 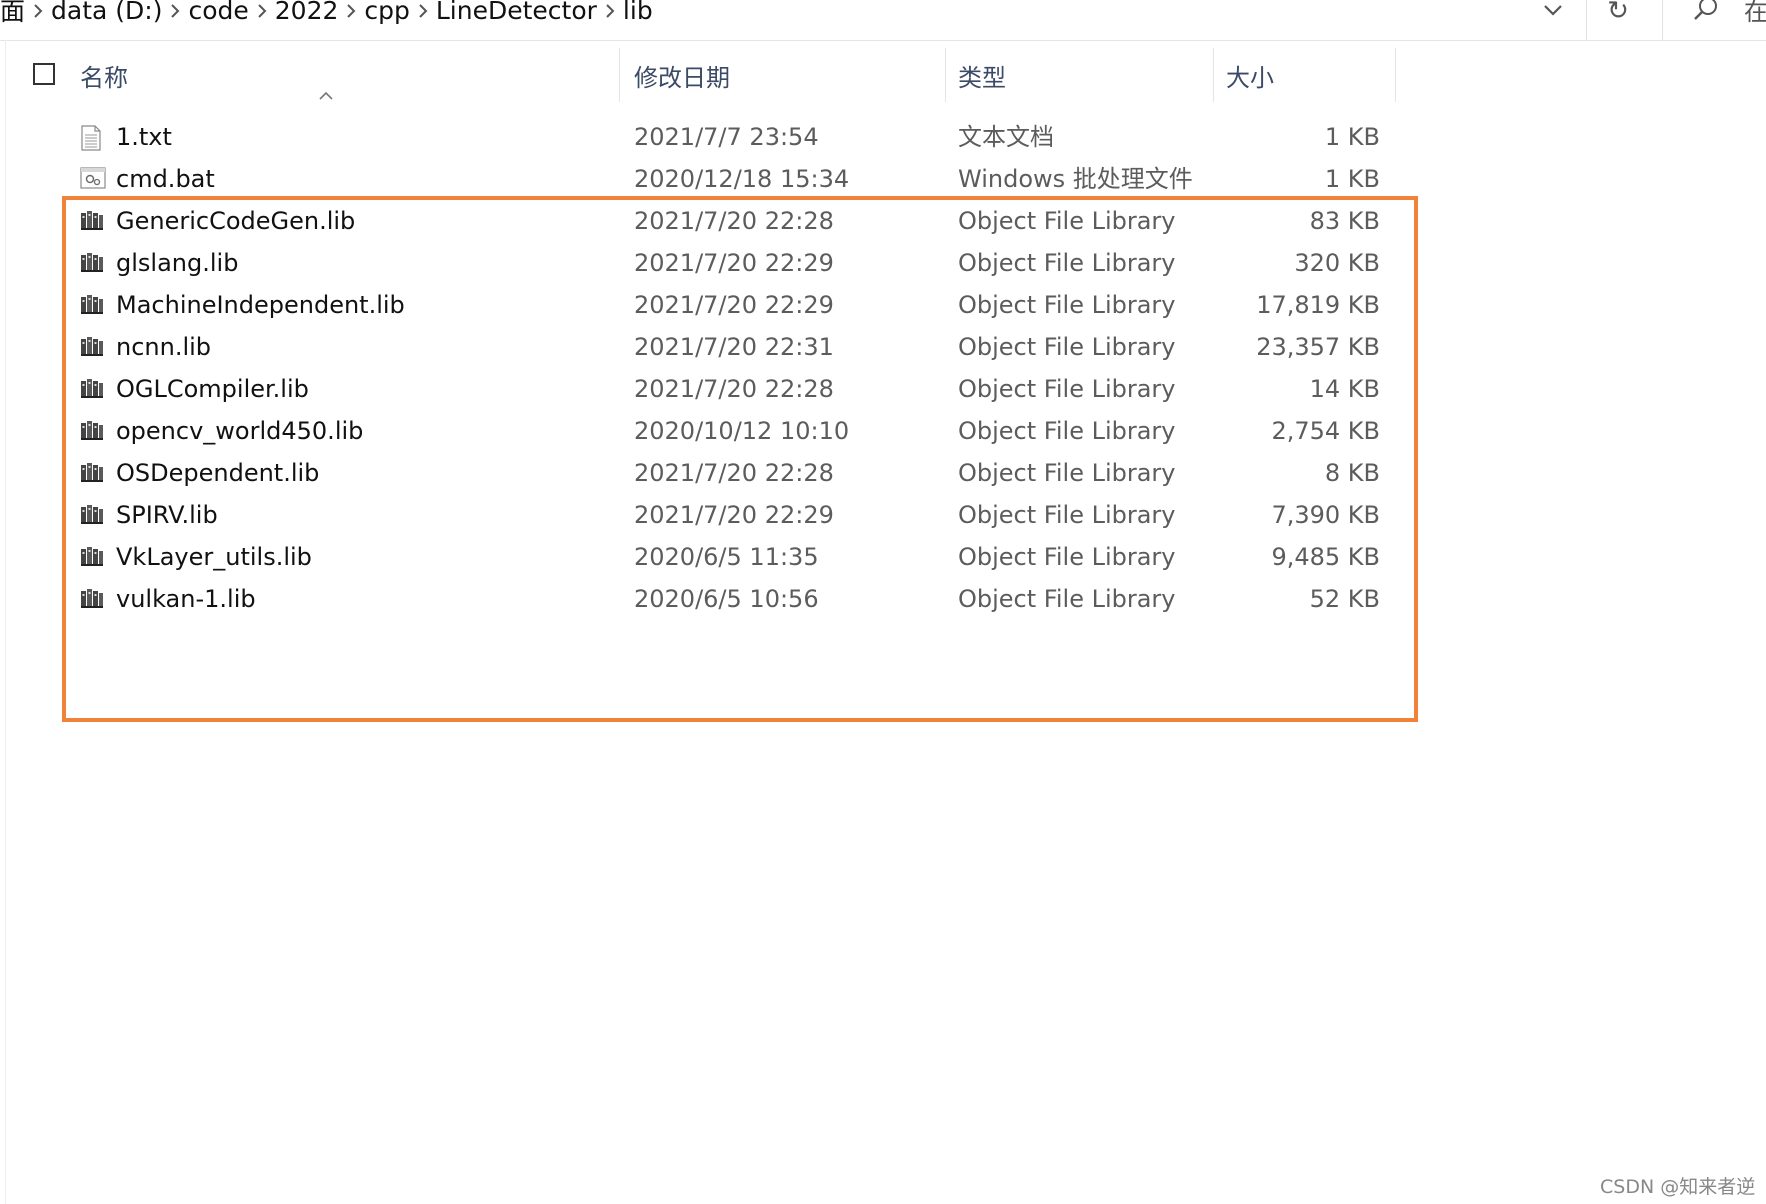 I want to click on column-header-date-label: 修改日期, so click(x=682, y=77).